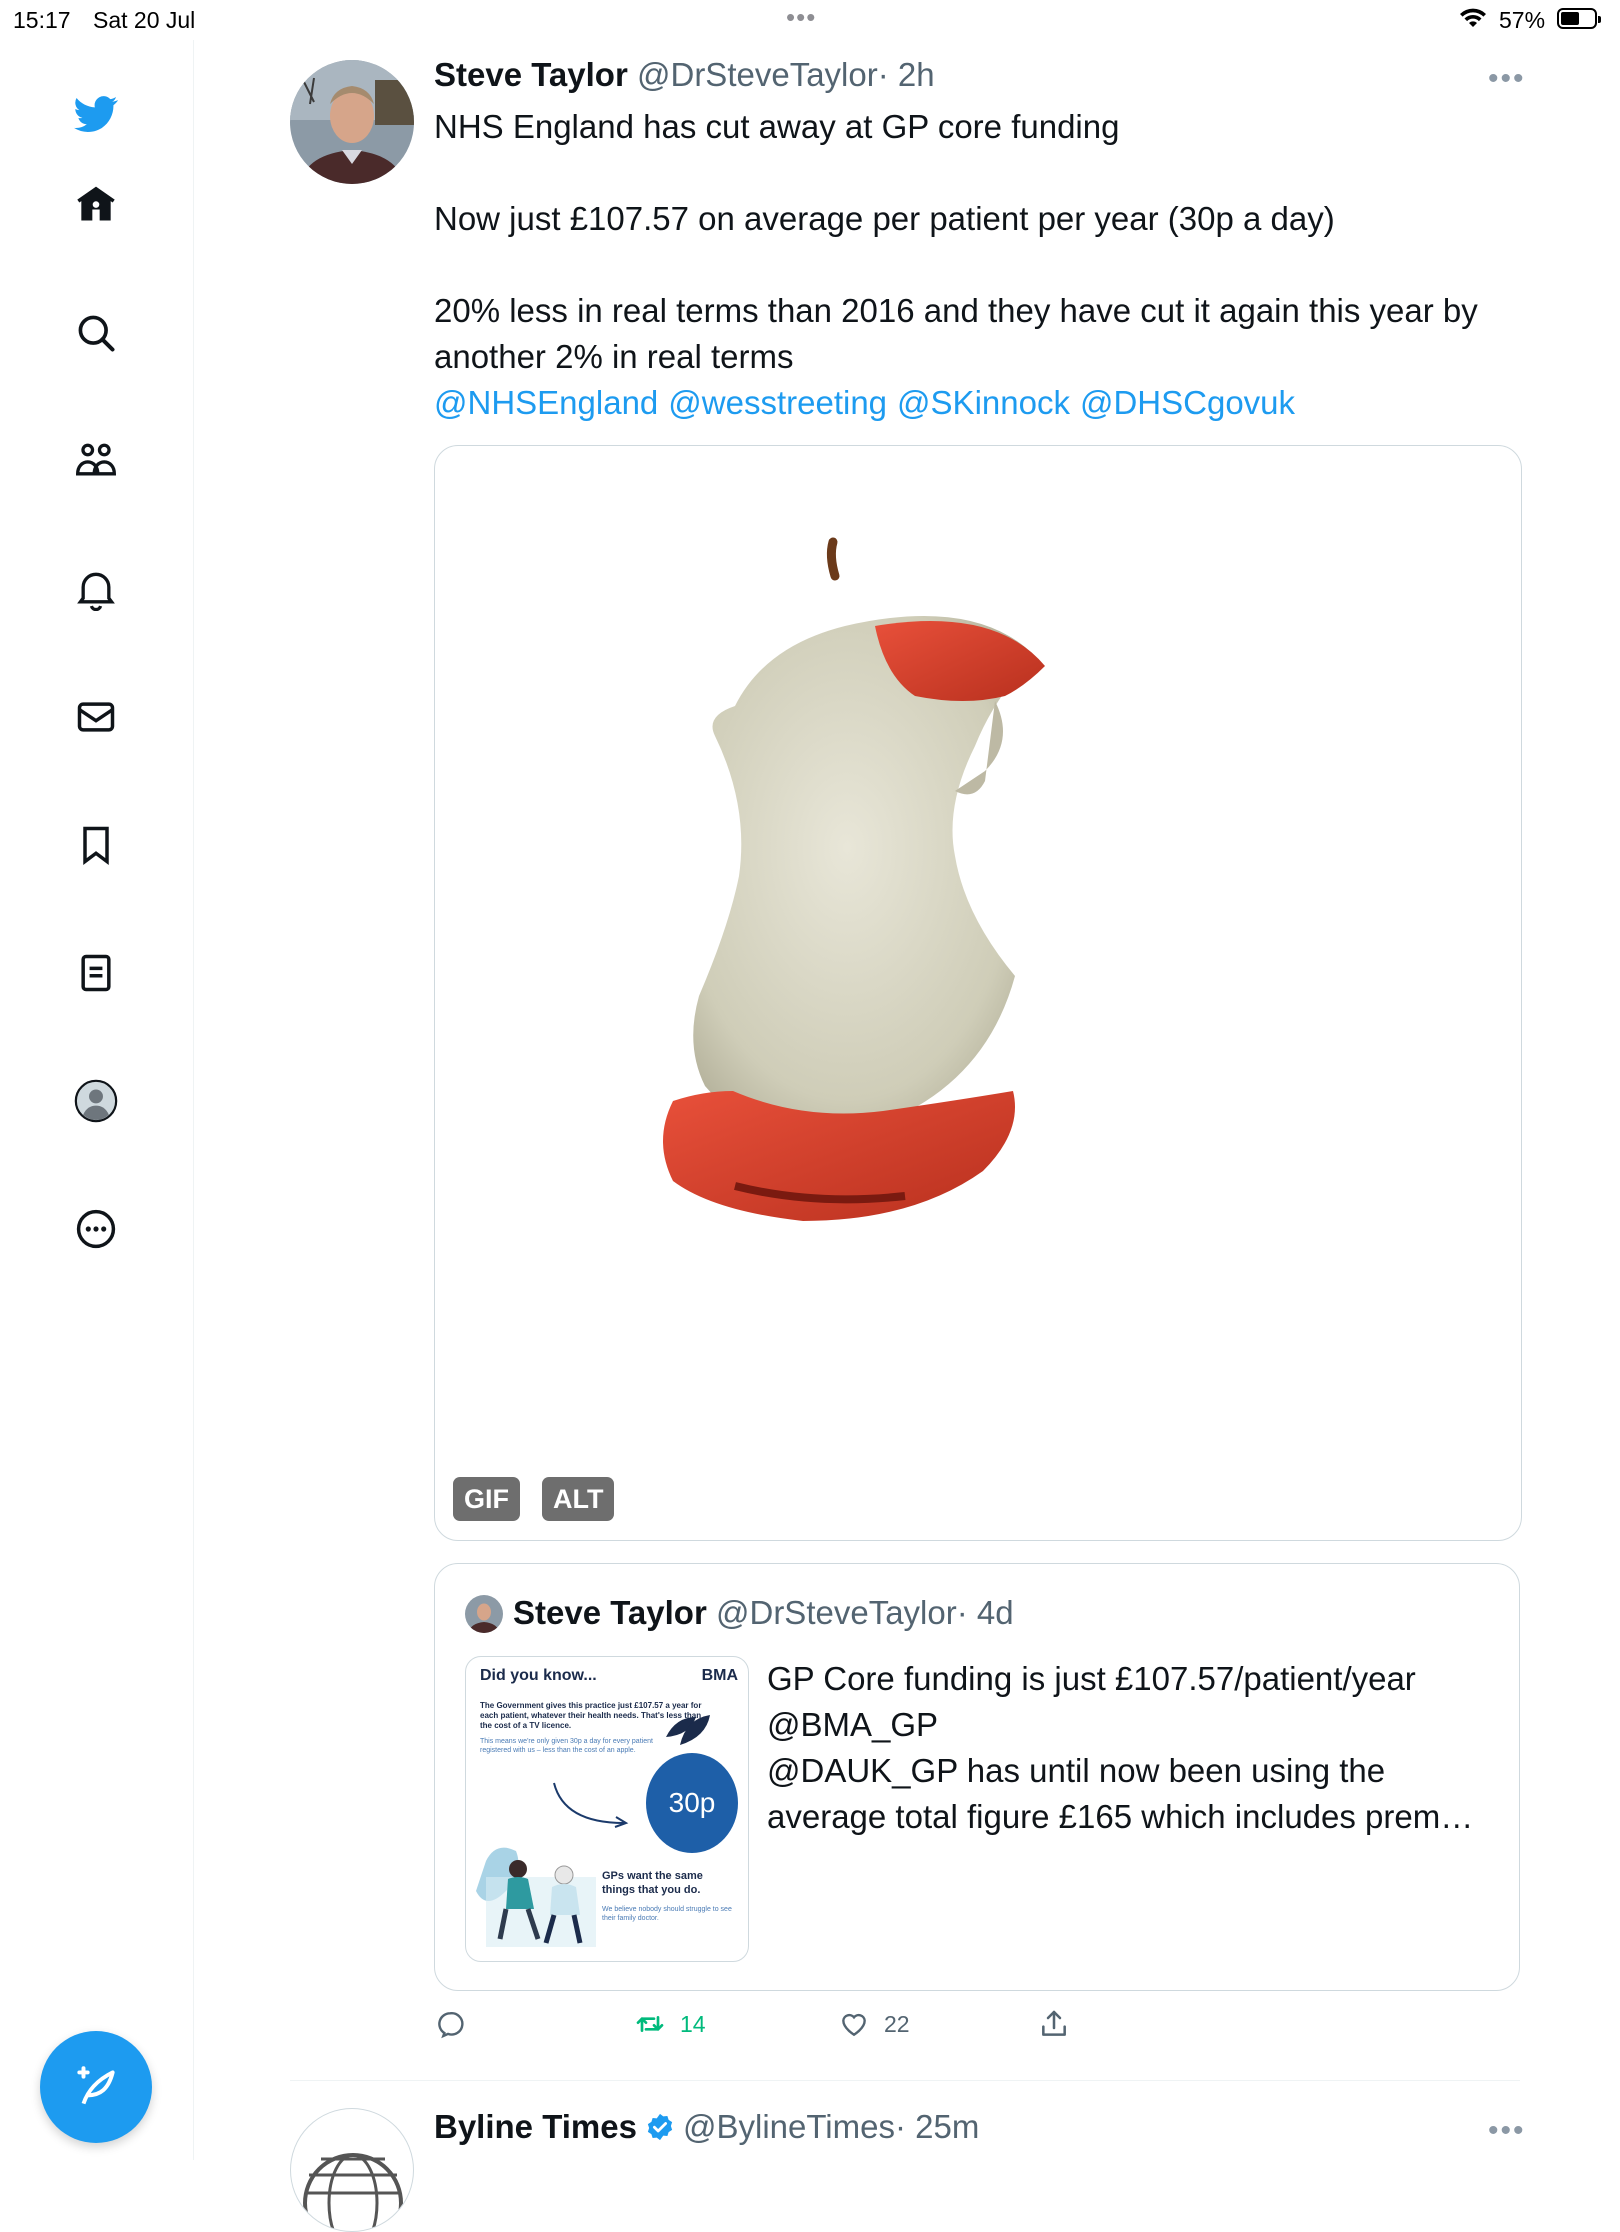 Image resolution: width=1620 pixels, height=2232 pixels. I want to click on eaten-apple-core-gif, so click(854, 879).